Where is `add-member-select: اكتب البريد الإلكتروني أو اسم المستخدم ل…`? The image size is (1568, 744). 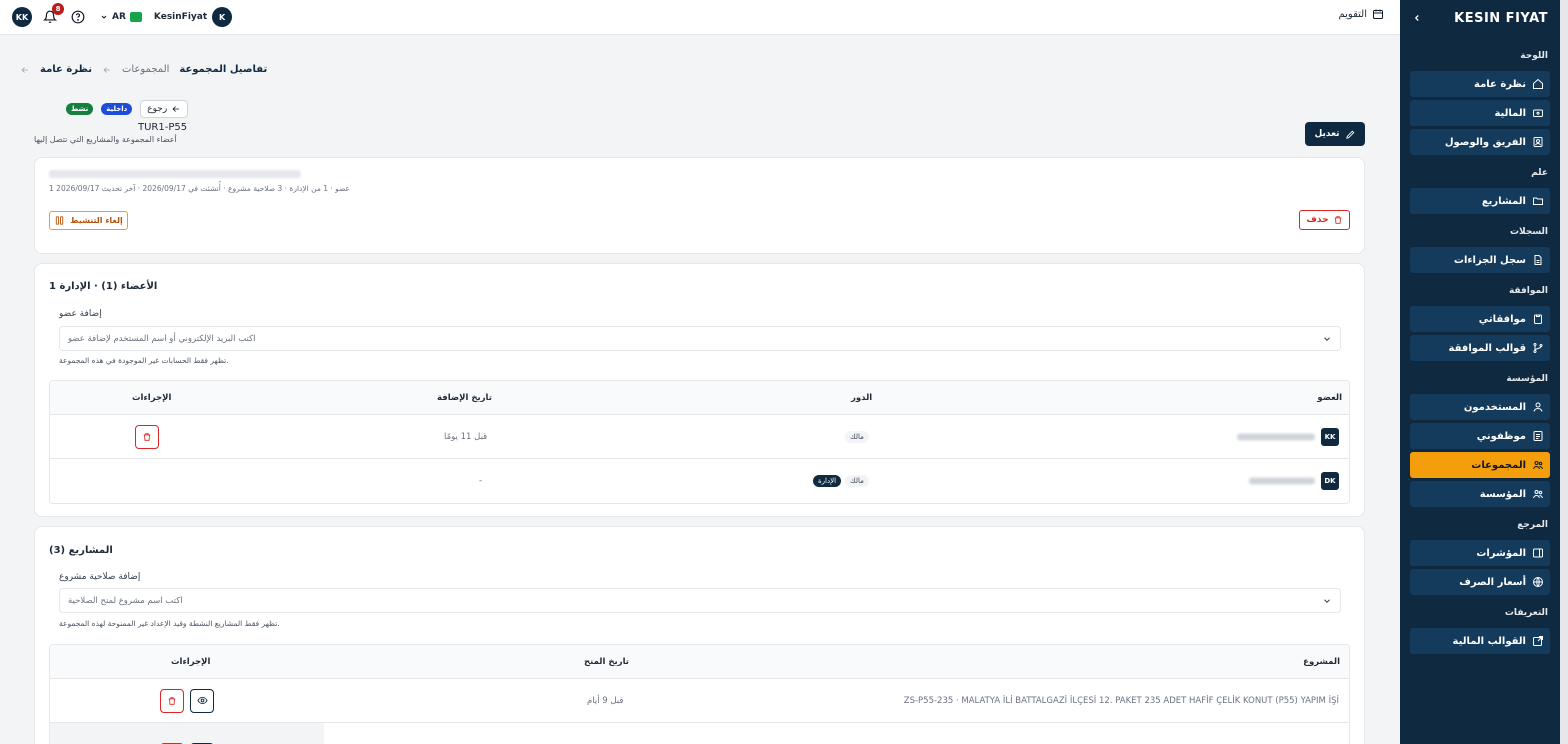 add-member-select: اكتب البريد الإلكتروني أو اسم المستخدم ل… is located at coordinates (700, 338).